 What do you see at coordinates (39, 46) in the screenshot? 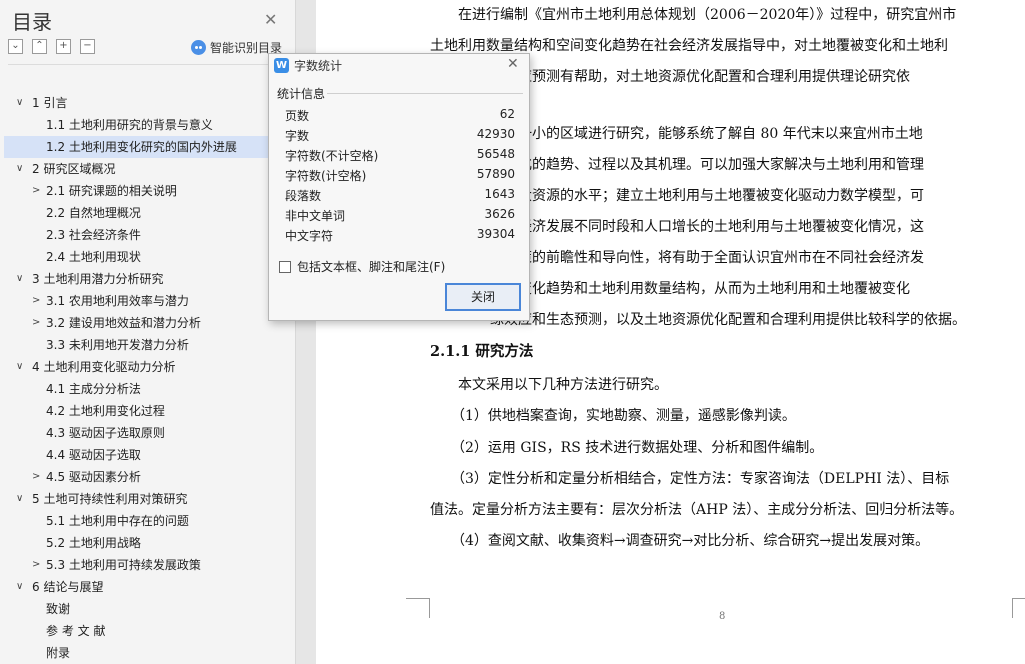
I see `collapse-all-icon: ⌃` at bounding box center [39, 46].